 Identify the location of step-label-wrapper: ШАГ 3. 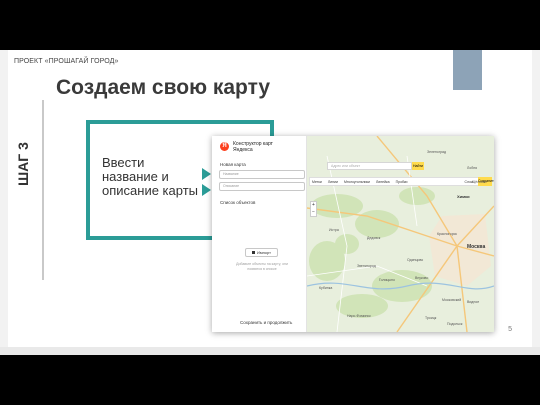
(23, 164).